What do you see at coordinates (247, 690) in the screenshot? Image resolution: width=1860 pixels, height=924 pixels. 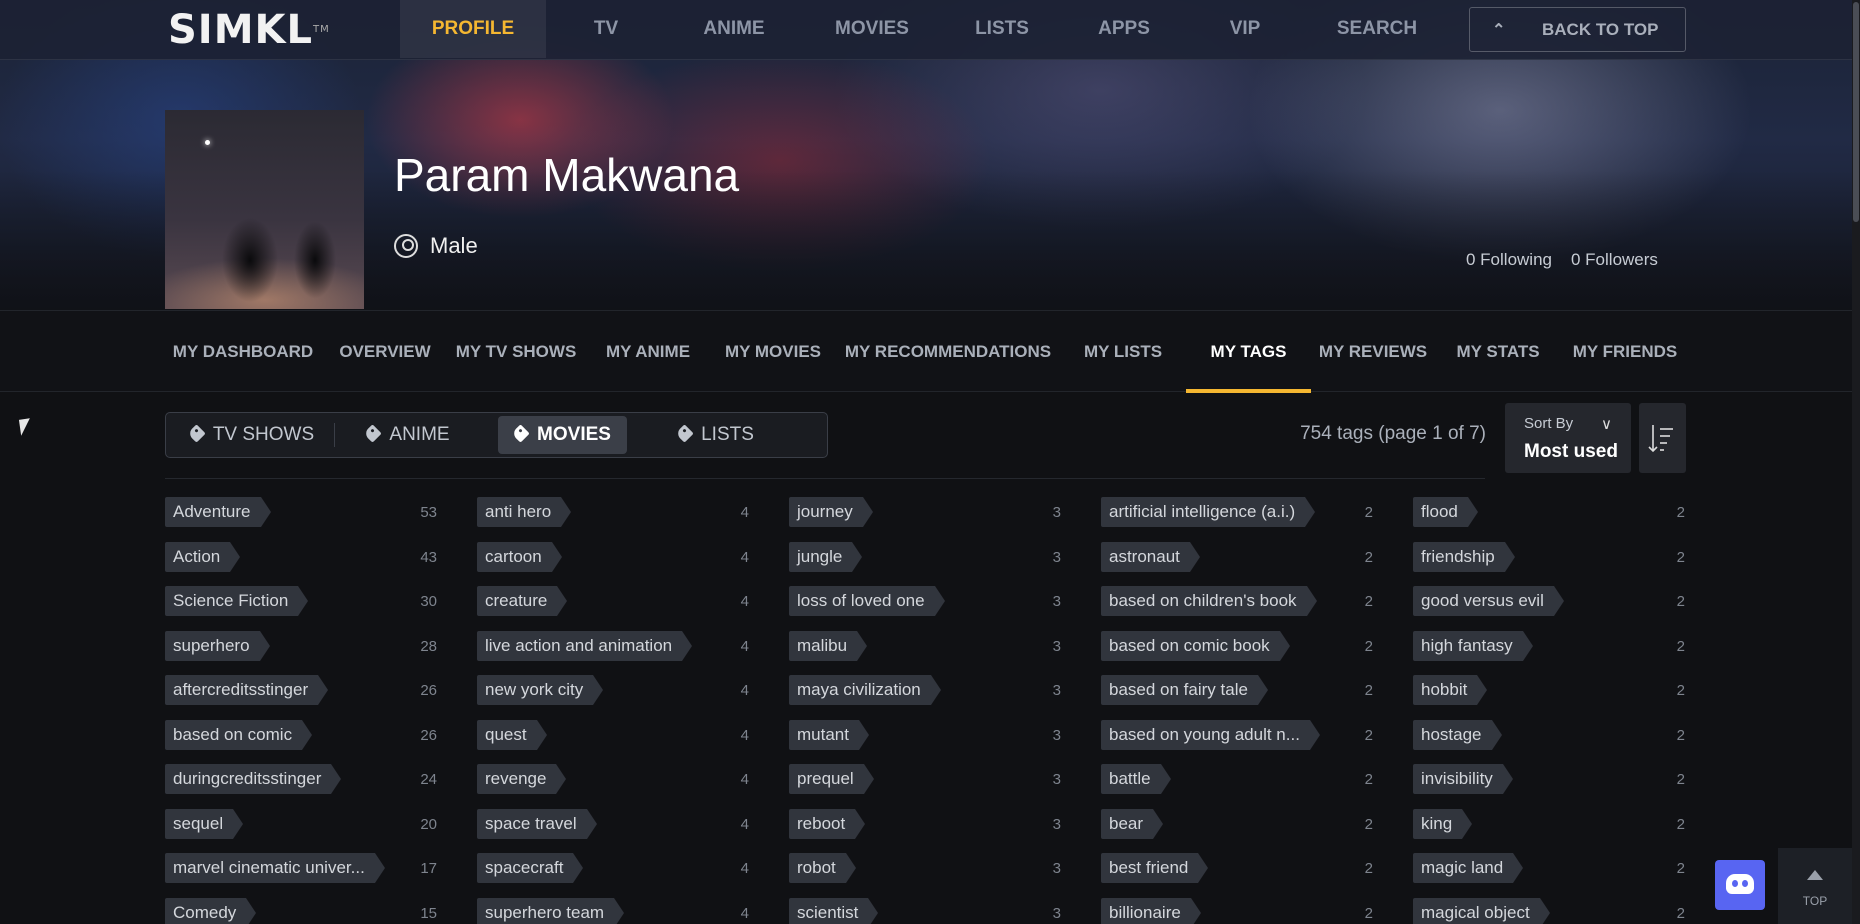 I see `tag-pill: aftercreditsstinger` at bounding box center [247, 690].